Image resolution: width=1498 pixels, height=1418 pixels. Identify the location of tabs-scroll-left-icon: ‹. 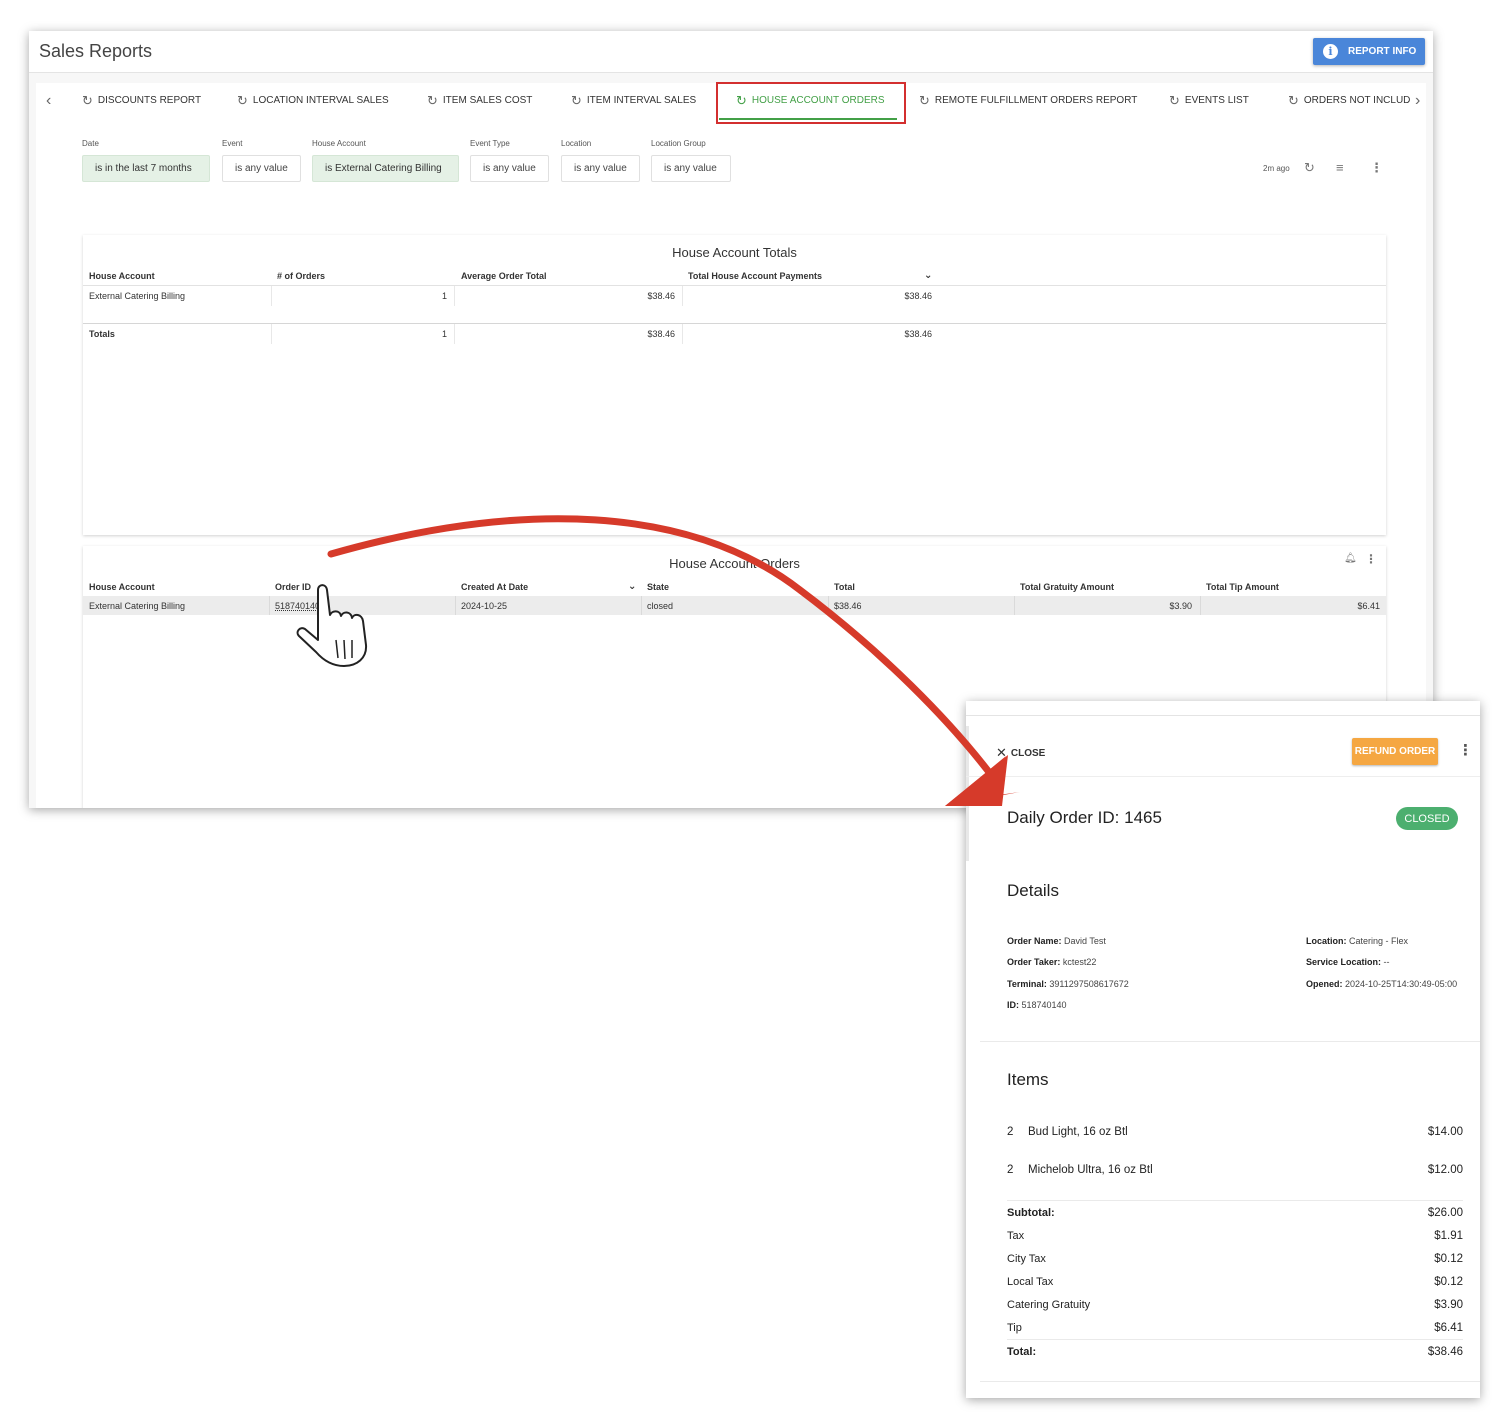
(48, 101).